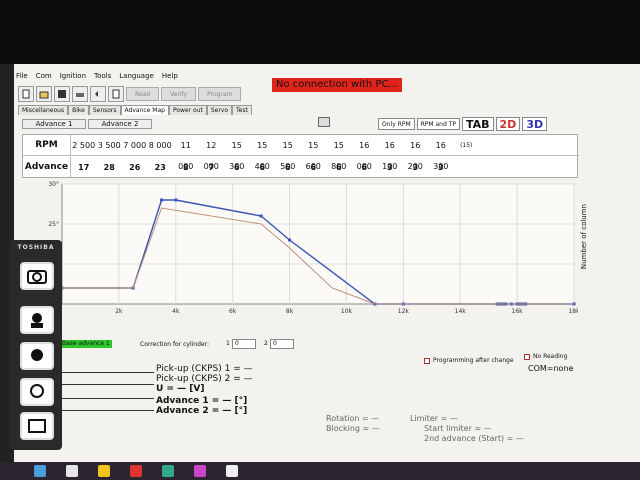 This screenshot has width=640, height=480. I want to click on save-icon, so click(62, 94).